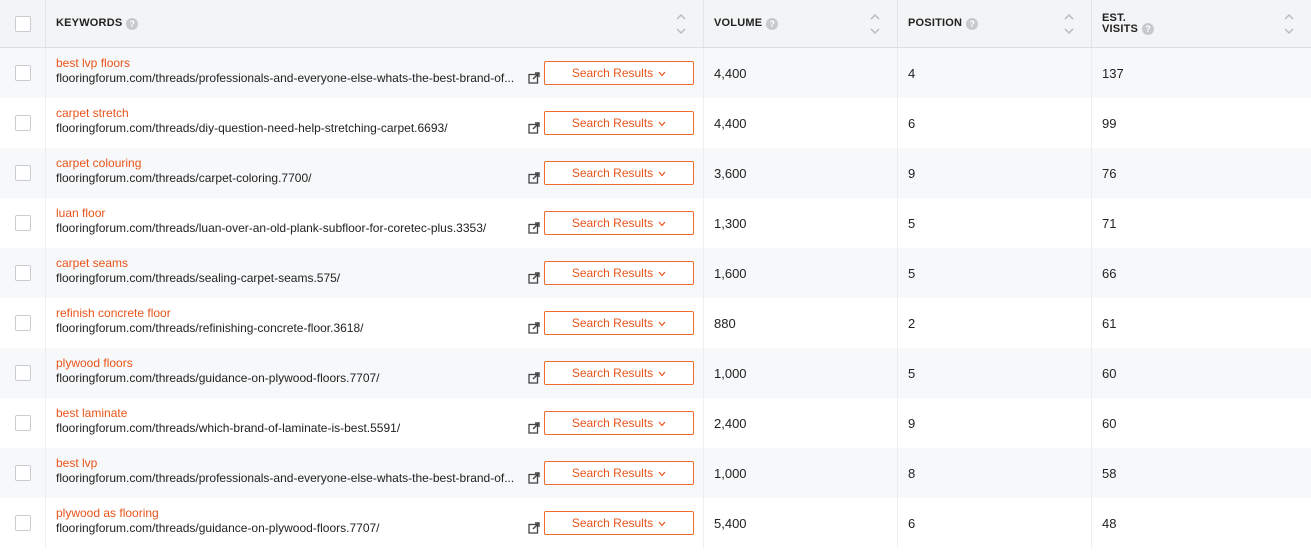 This screenshot has width=1311, height=553. I want to click on position-cell: 4, so click(995, 73).